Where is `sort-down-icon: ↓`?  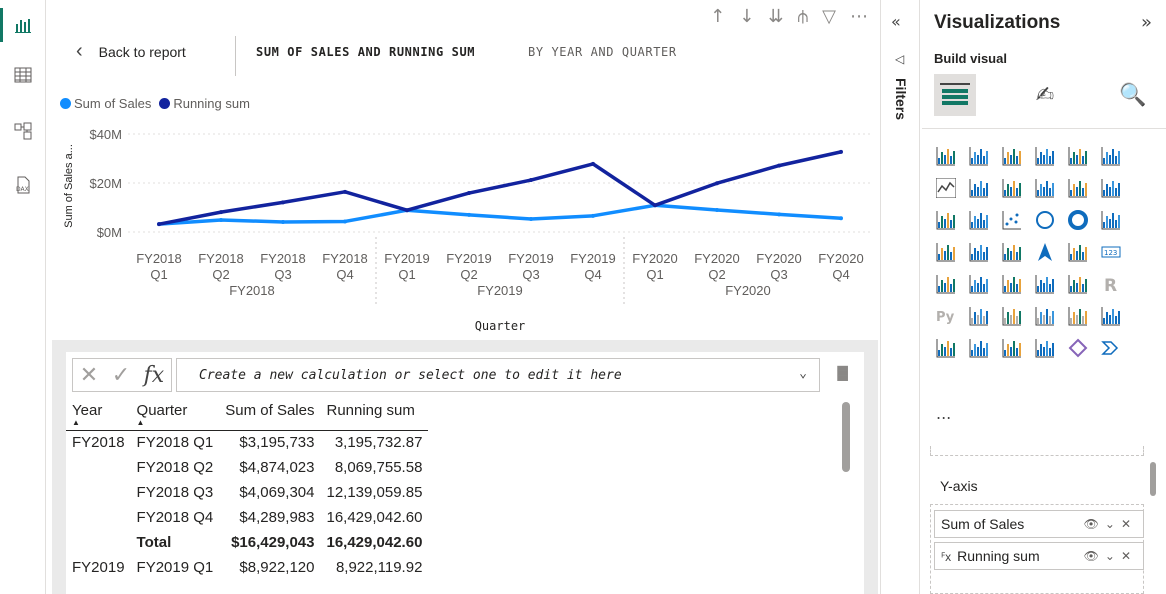 sort-down-icon: ↓ is located at coordinates (746, 16).